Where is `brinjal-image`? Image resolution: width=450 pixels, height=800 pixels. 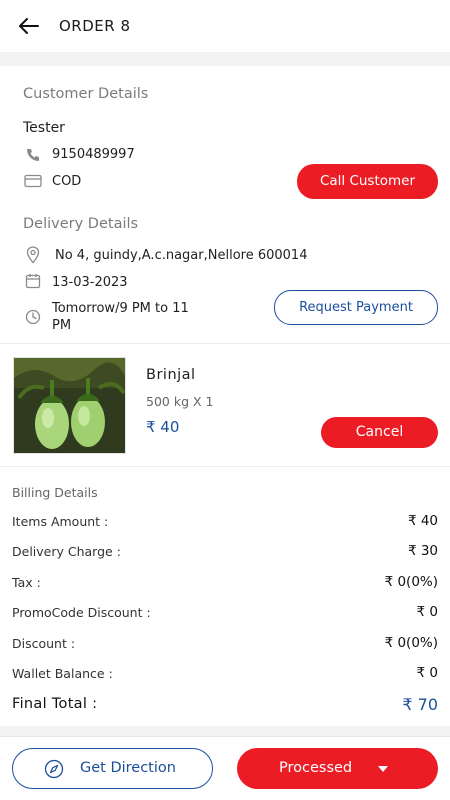 brinjal-image is located at coordinates (69, 405).